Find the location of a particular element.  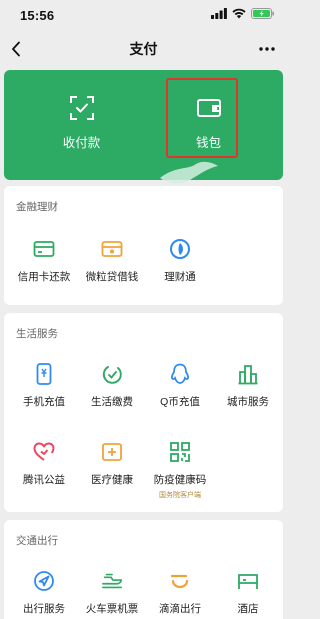

train-flight-tickets-button: 火车票机票 is located at coordinates (112, 593).